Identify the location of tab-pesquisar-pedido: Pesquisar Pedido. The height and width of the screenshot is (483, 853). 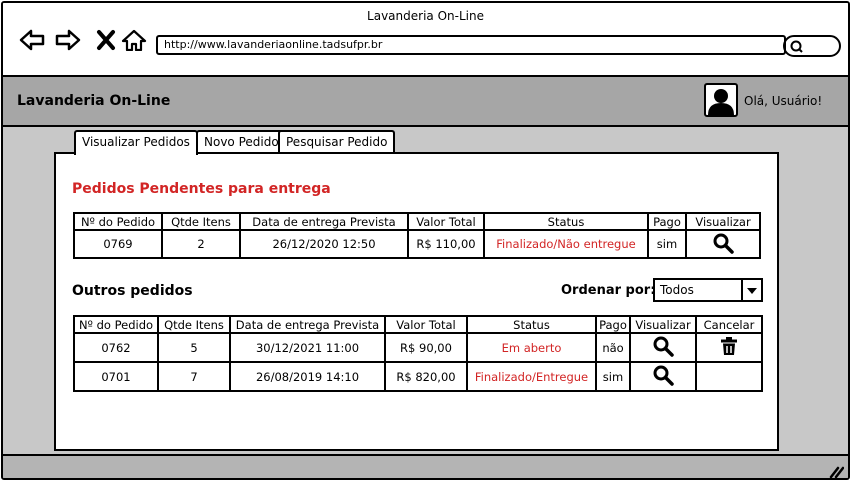
(337, 141).